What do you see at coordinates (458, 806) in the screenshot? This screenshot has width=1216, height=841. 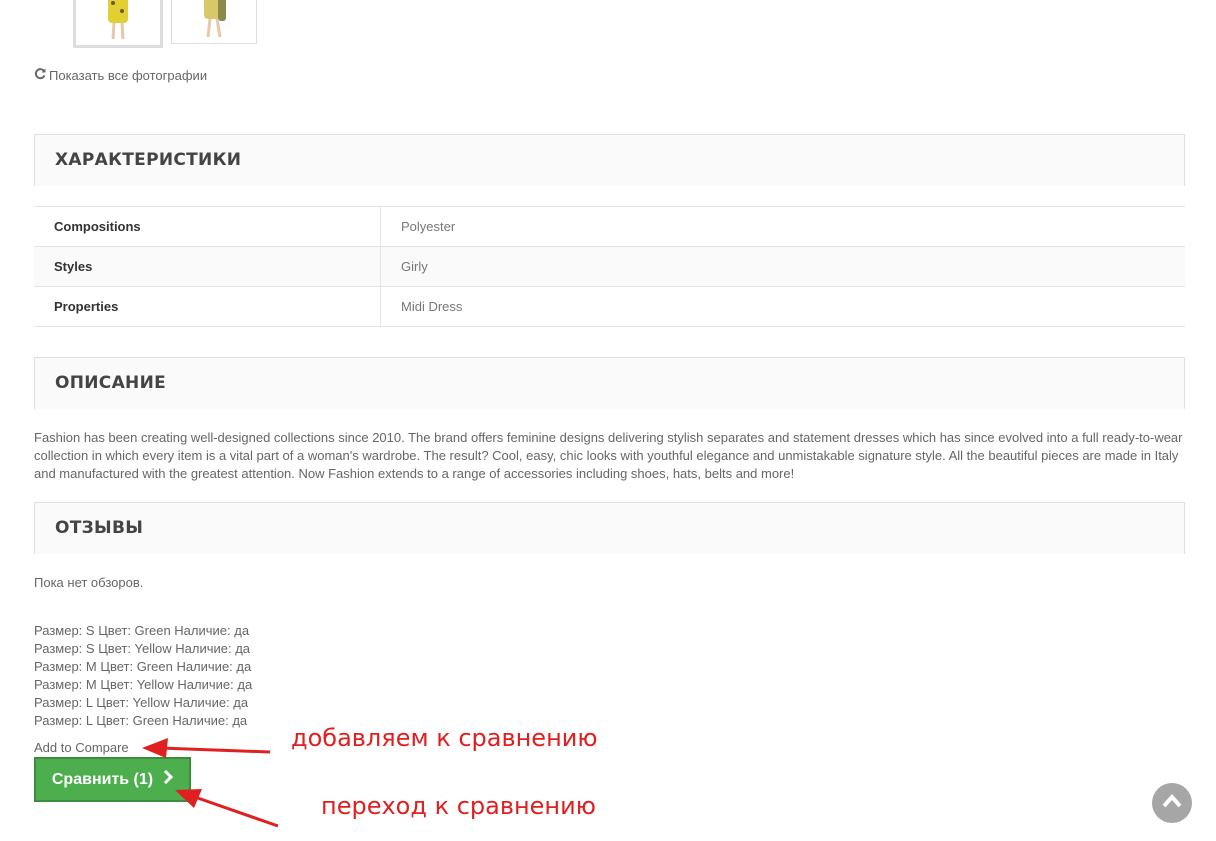 I see `annotation-go-to-compare: переход к сравнению` at bounding box center [458, 806].